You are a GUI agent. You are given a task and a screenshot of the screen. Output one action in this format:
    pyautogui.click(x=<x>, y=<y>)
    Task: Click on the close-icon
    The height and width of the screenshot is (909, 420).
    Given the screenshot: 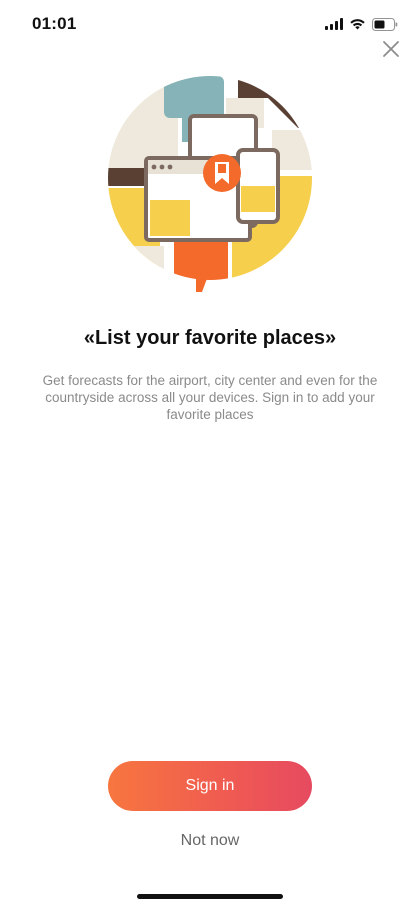 What is the action you would take?
    pyautogui.click(x=391, y=49)
    